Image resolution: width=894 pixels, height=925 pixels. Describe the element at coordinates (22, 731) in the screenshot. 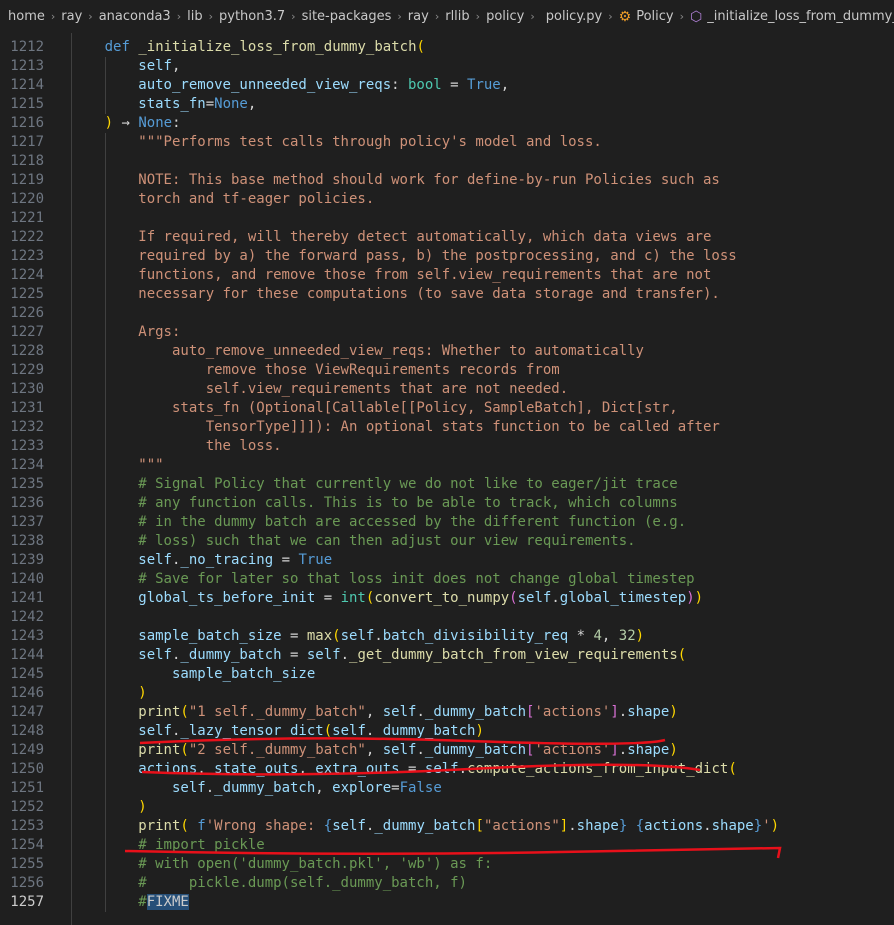

I see `line-number: 1248` at that location.